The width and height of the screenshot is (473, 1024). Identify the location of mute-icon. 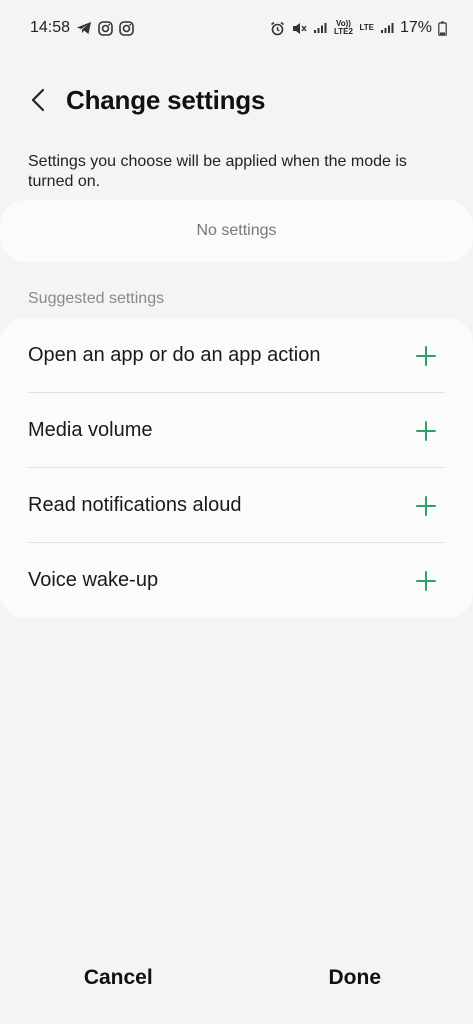
(299, 28).